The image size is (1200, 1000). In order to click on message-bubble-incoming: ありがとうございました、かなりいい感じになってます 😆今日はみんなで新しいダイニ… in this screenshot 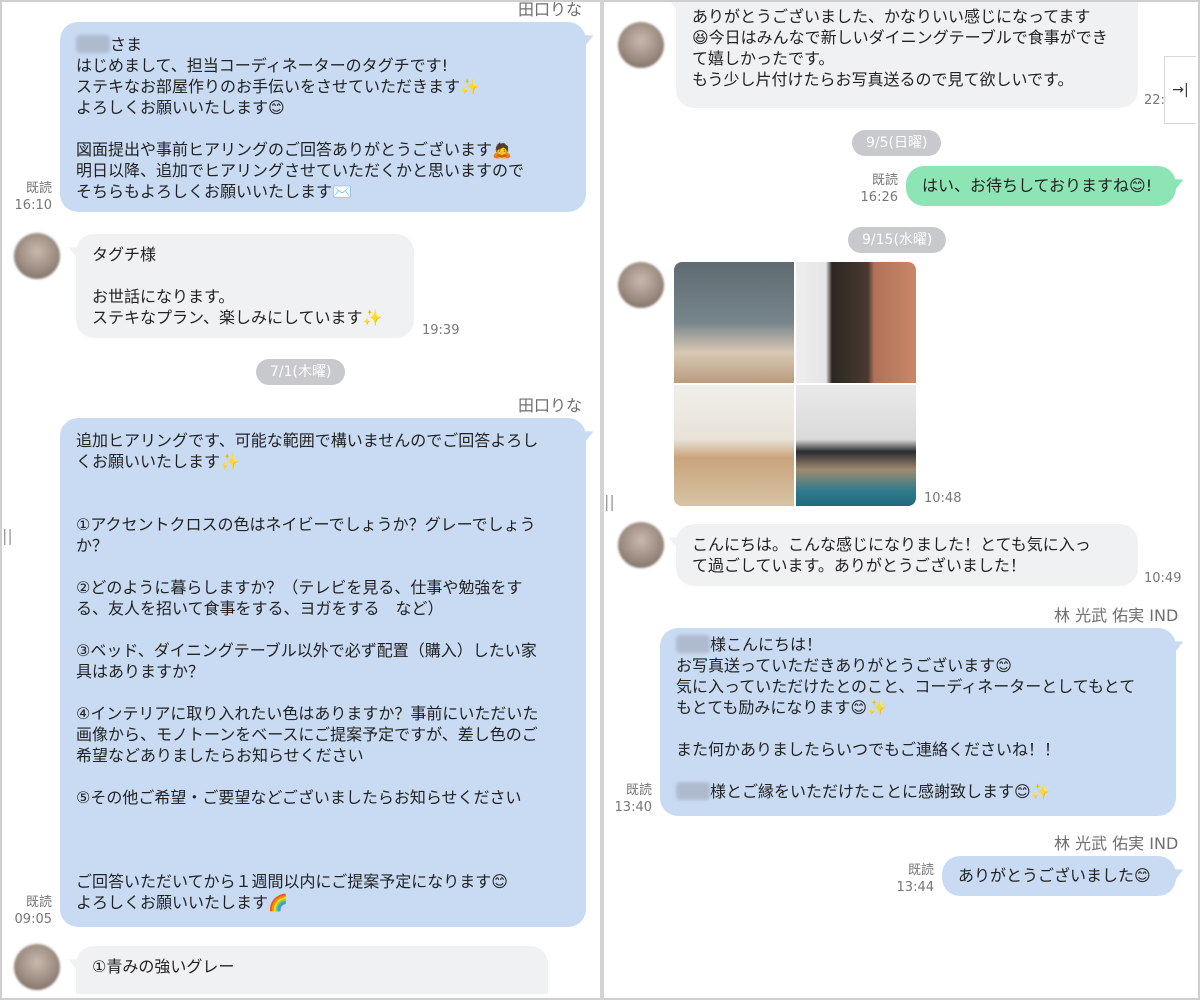, I will do `click(907, 55)`.